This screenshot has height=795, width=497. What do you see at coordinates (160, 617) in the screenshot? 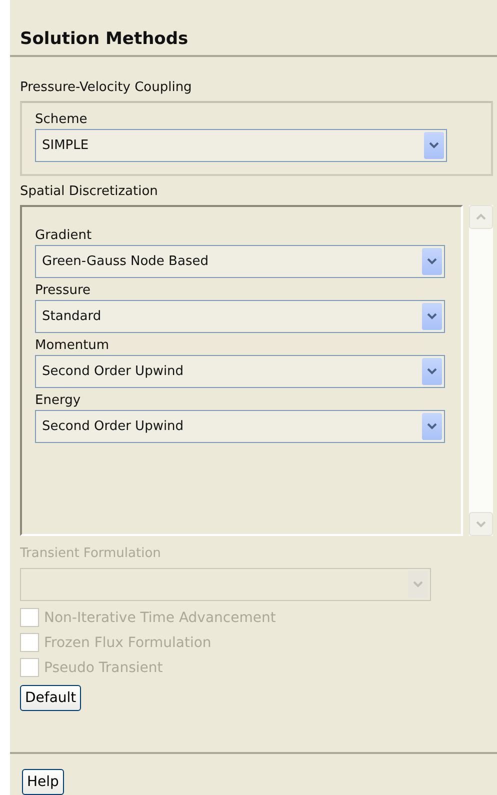
I see `checkbox-label: Non-Iterative Time Advancement` at bounding box center [160, 617].